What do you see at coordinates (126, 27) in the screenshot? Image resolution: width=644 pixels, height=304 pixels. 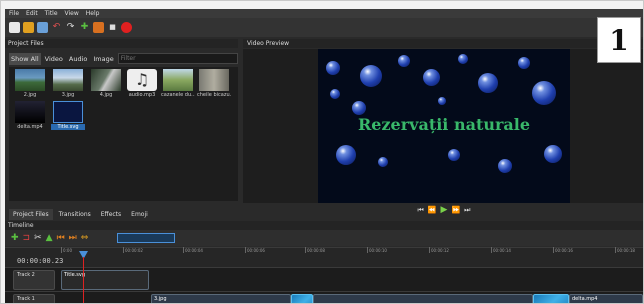 I see `export-video-icon` at bounding box center [126, 27].